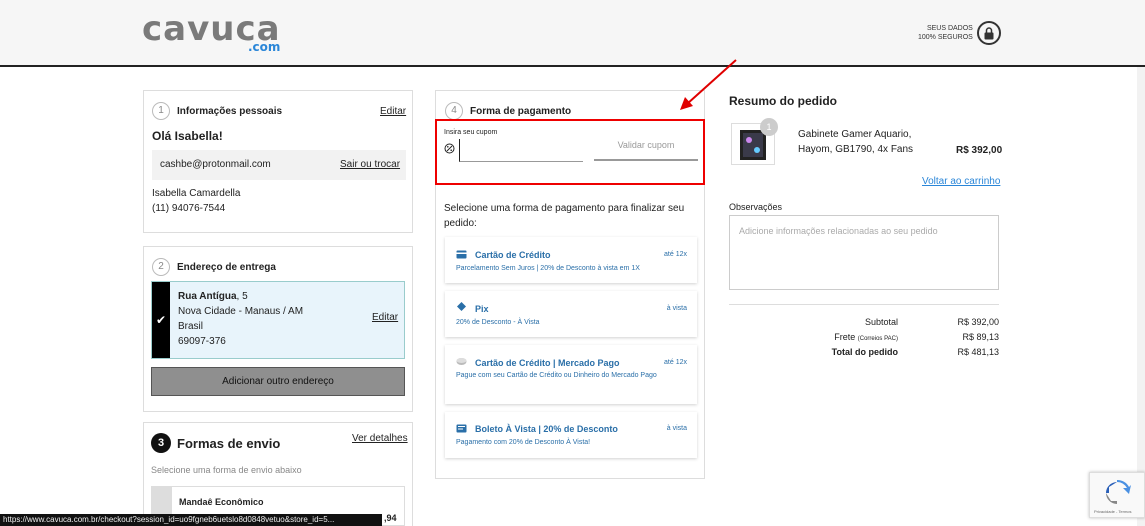  I want to click on email-box: cashbe@protonmail.com Sair ou trocar, so click(279, 165).